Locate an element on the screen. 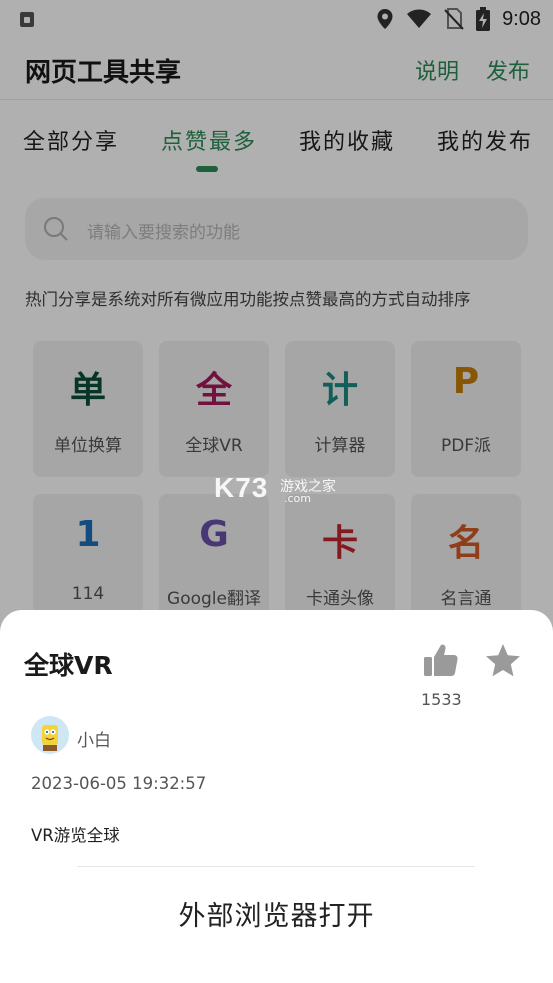 The width and height of the screenshot is (553, 983). divider is located at coordinates (276, 866).